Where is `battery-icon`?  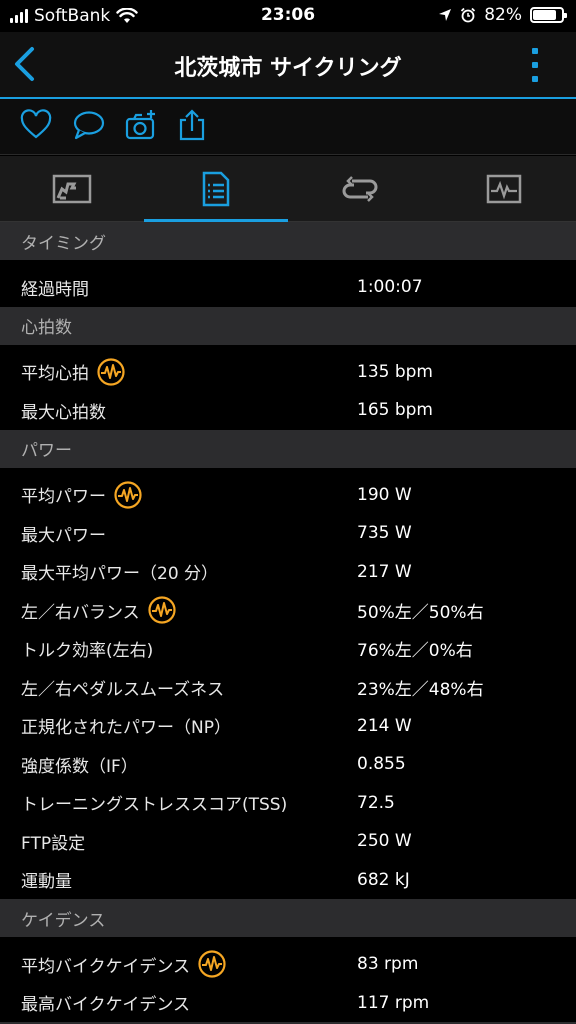 battery-icon is located at coordinates (548, 15).